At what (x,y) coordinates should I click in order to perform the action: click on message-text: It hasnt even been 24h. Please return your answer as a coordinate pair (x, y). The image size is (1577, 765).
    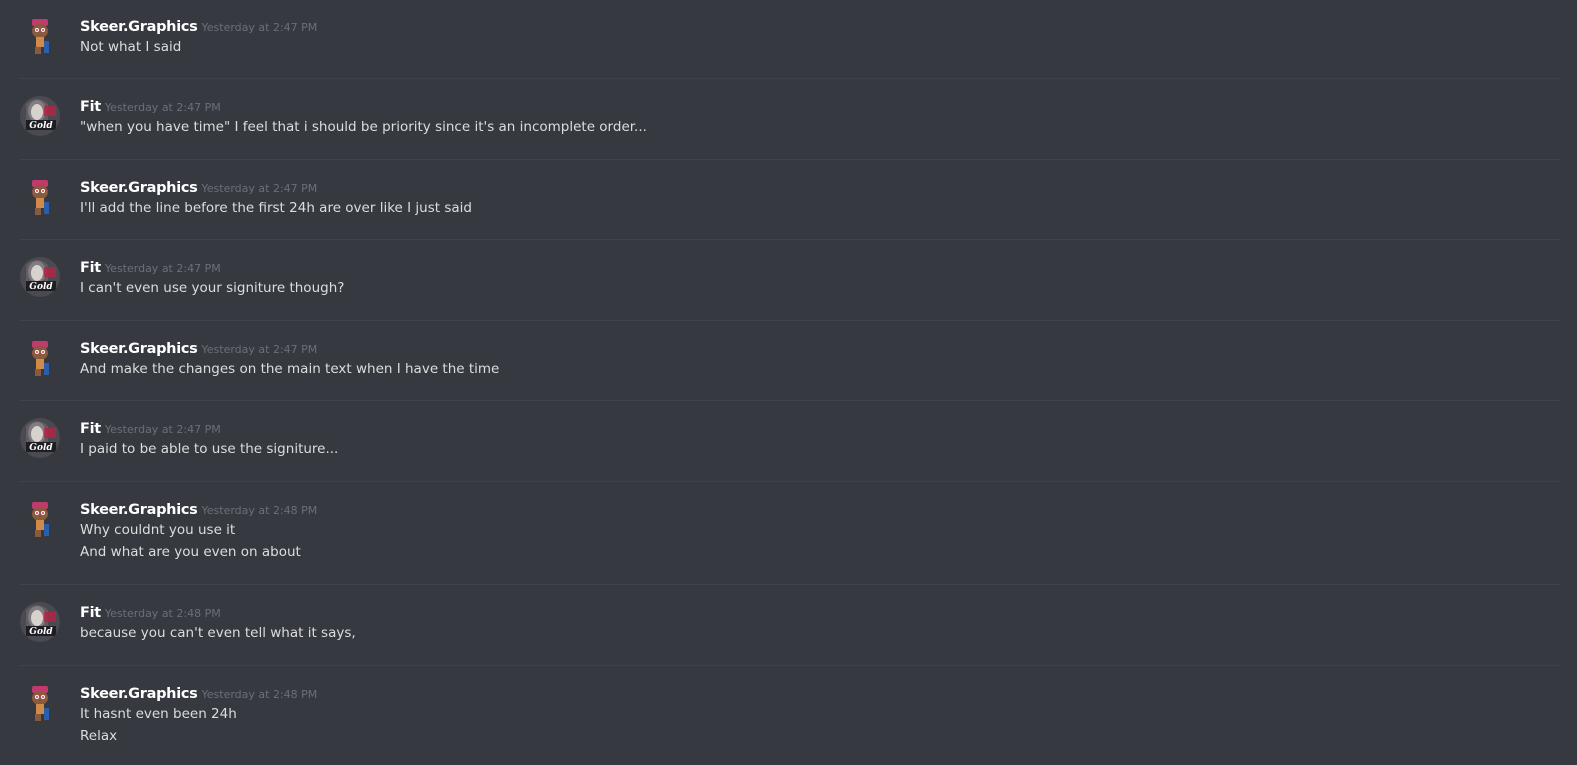
    Looking at the image, I should click on (158, 714).